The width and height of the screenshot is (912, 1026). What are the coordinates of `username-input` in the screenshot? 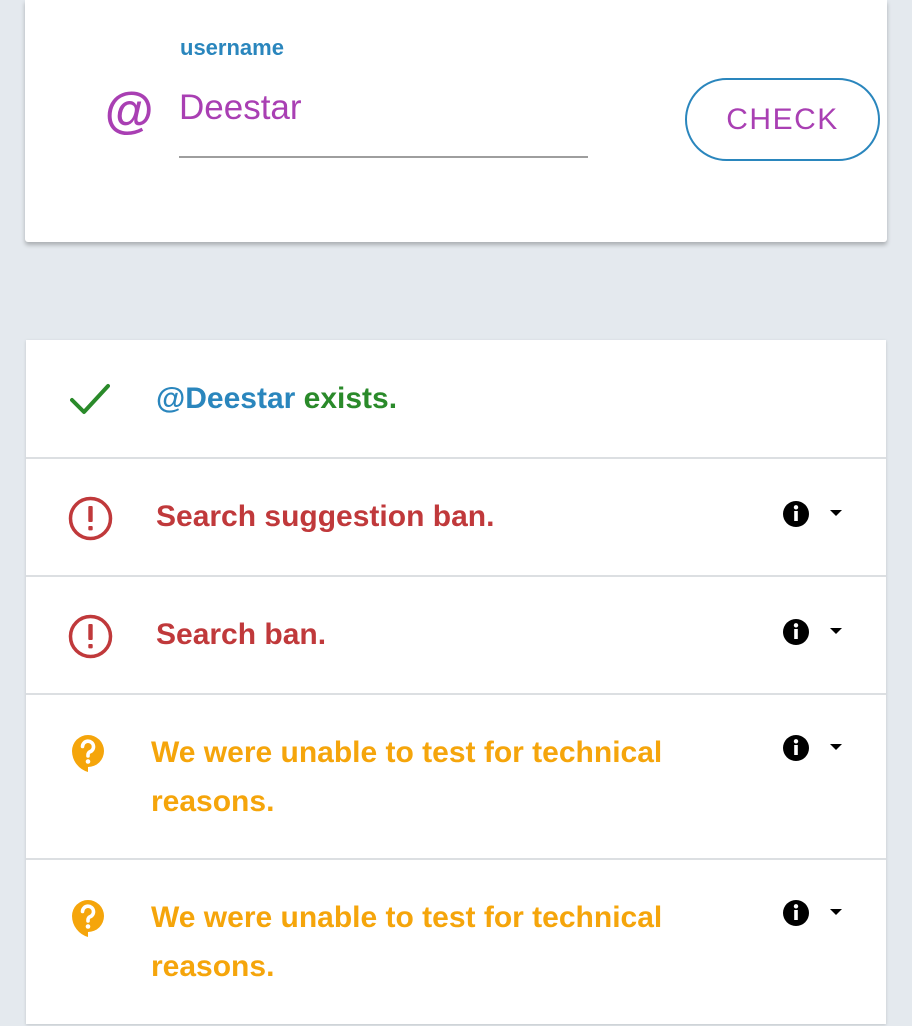 It's located at (383, 123).